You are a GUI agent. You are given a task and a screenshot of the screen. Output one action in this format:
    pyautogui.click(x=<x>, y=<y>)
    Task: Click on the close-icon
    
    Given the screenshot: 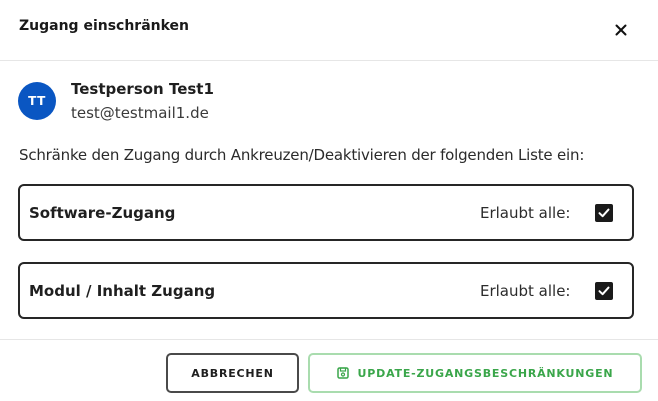 What is the action you would take?
    pyautogui.click(x=621, y=30)
    